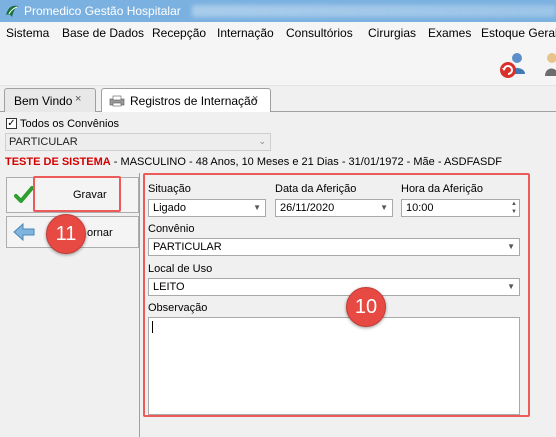 This screenshot has height=437, width=556. Describe the element at coordinates (43, 142) in the screenshot. I see `convention-filter-value: PARTICULAR` at that location.